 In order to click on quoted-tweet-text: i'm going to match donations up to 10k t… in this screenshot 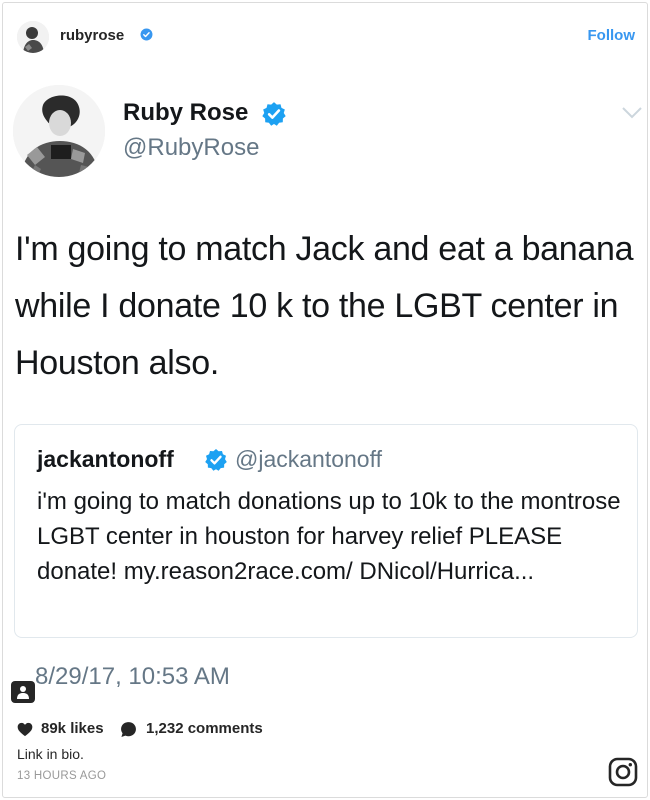, I will do `click(329, 536)`.